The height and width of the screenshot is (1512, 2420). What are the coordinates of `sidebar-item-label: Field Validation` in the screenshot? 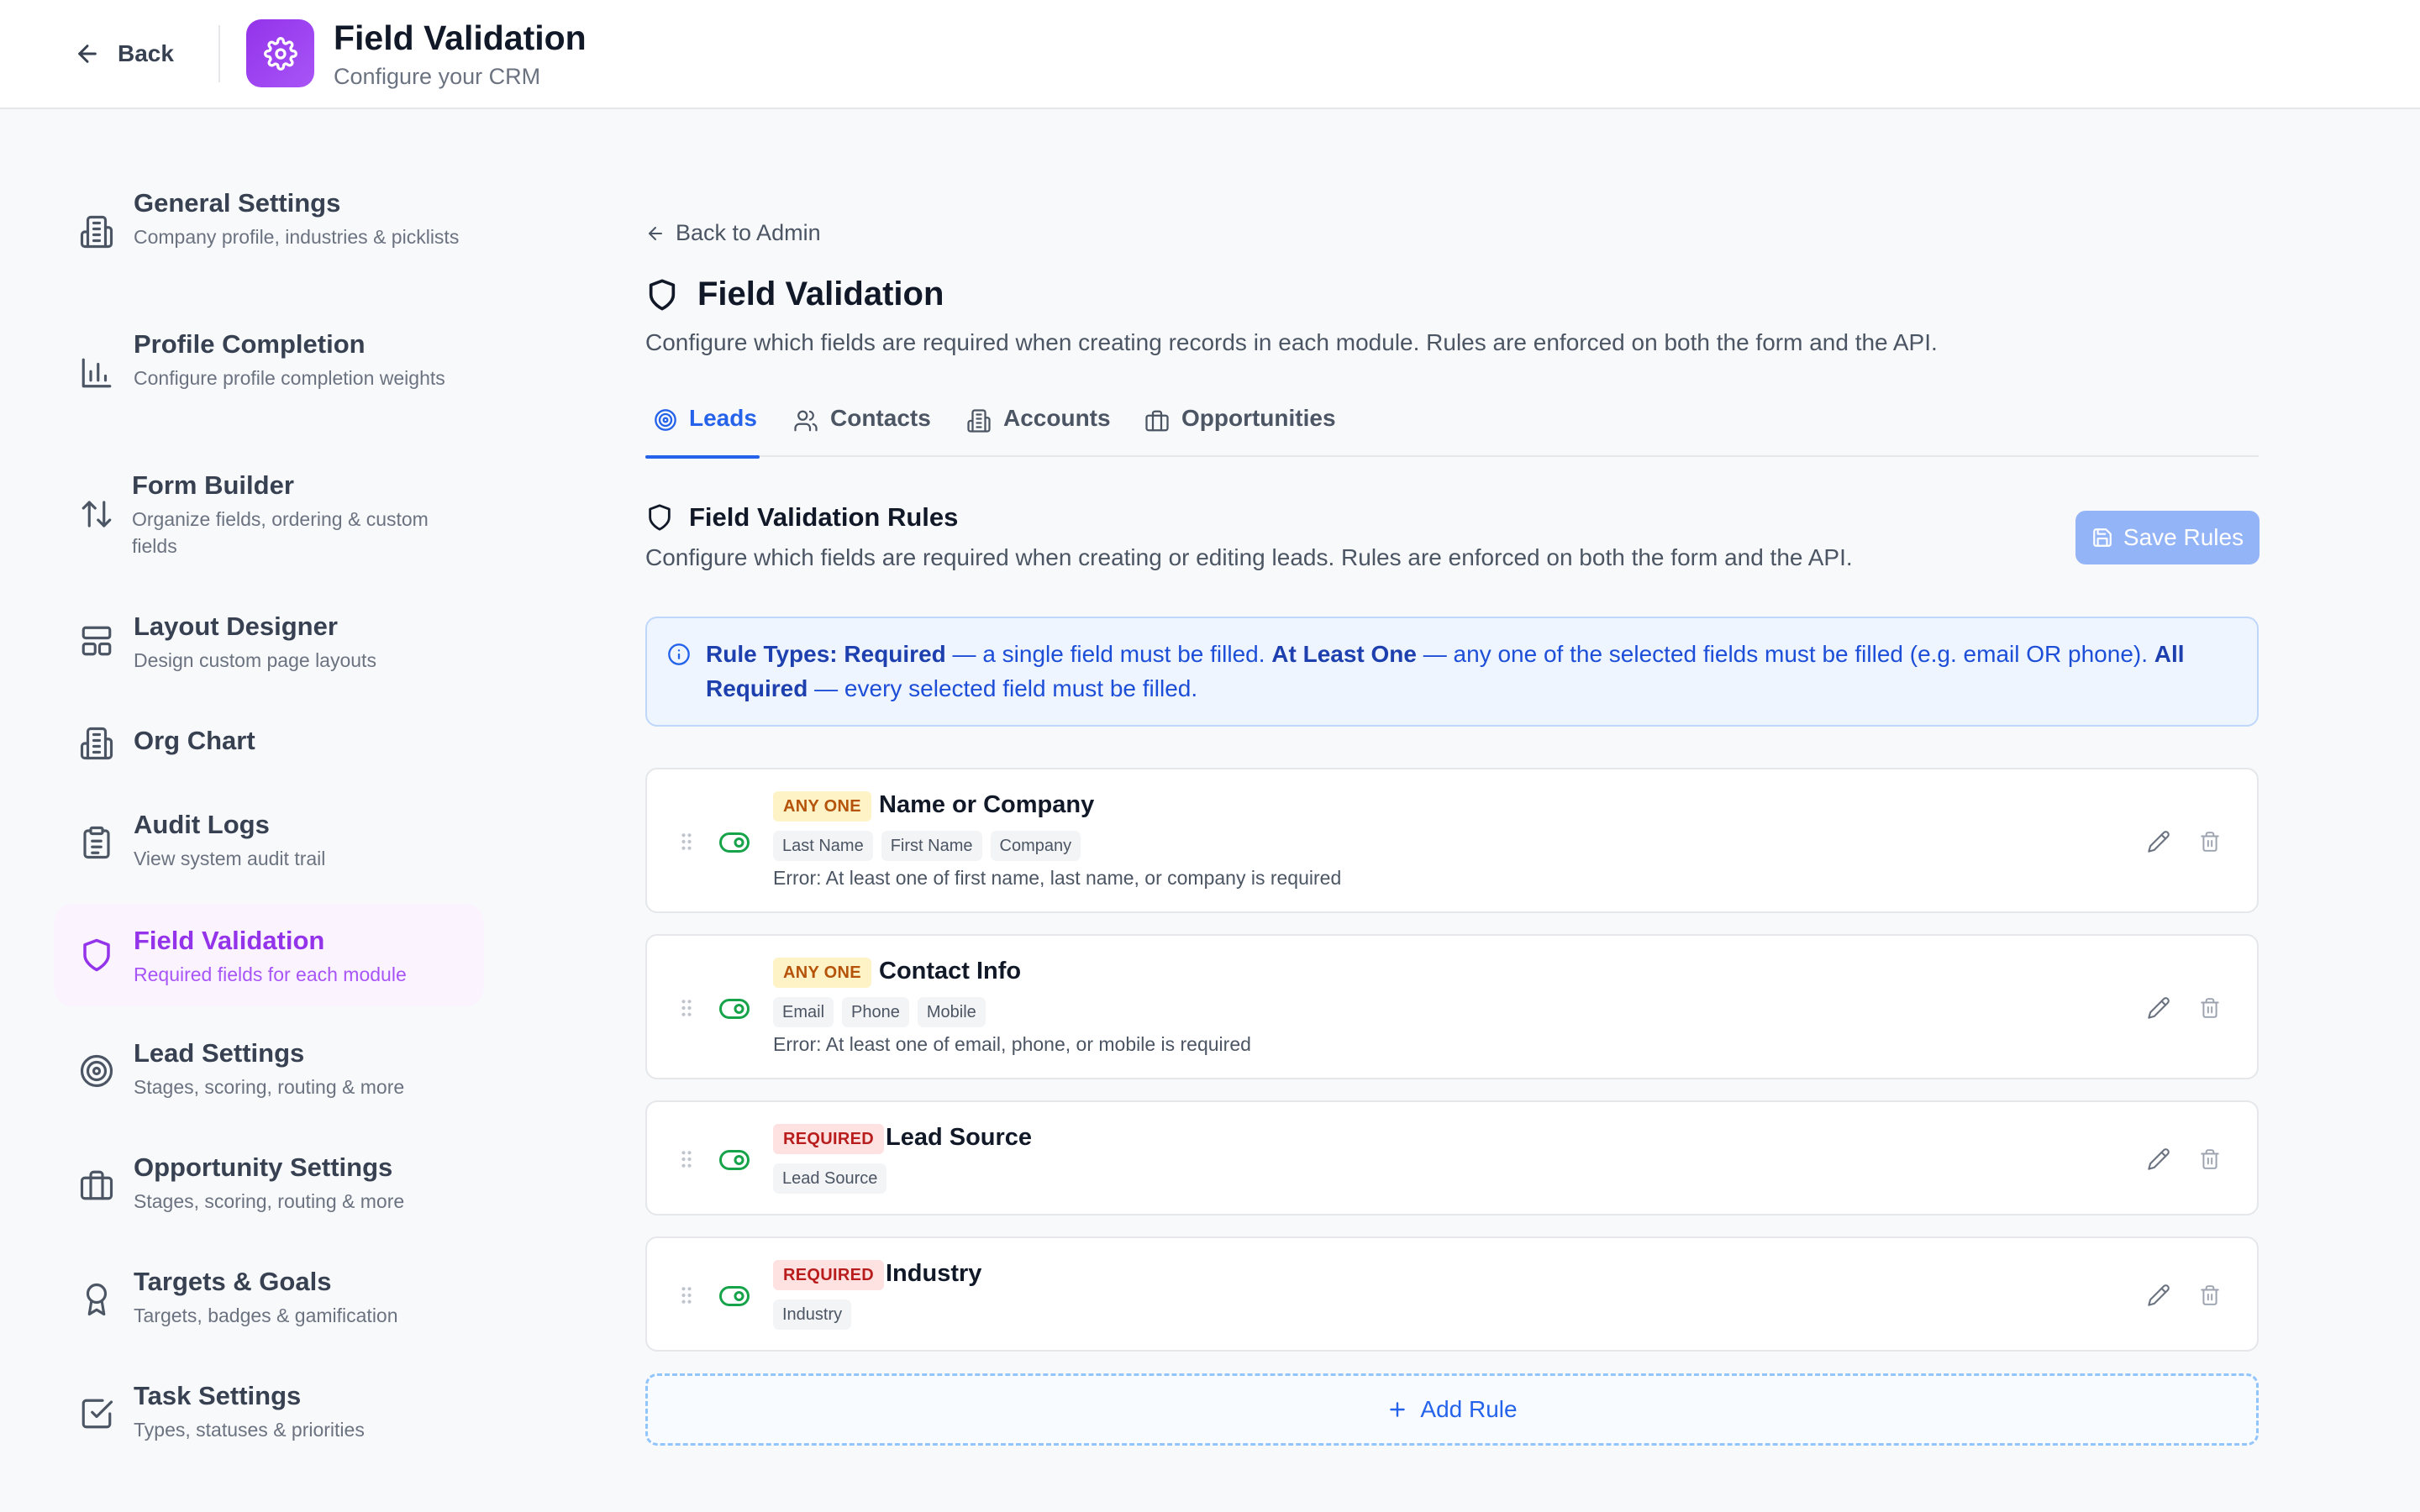 It's located at (229, 940).